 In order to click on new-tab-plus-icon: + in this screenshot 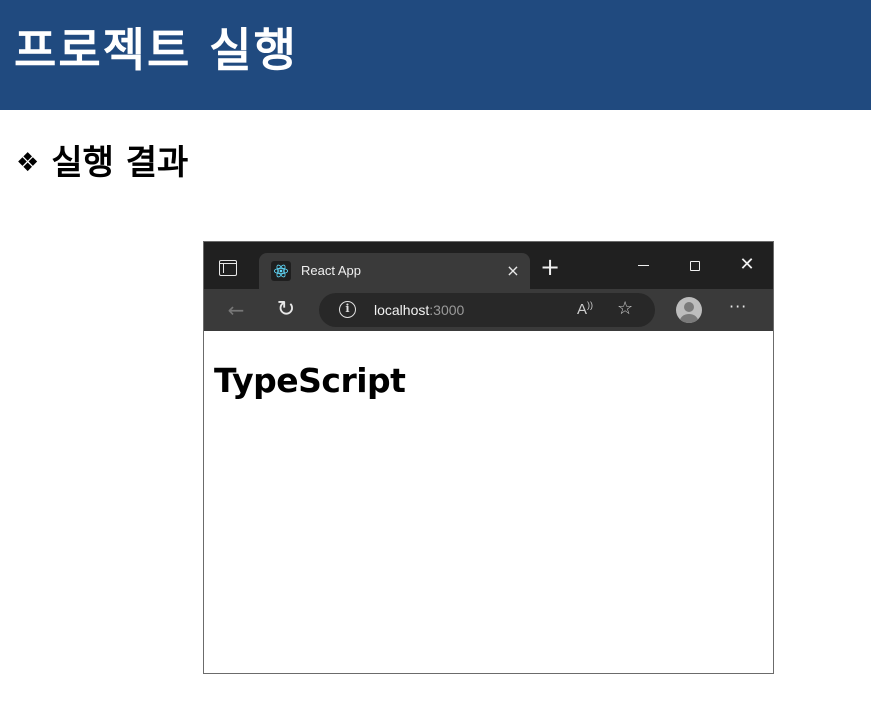, I will do `click(550, 267)`.